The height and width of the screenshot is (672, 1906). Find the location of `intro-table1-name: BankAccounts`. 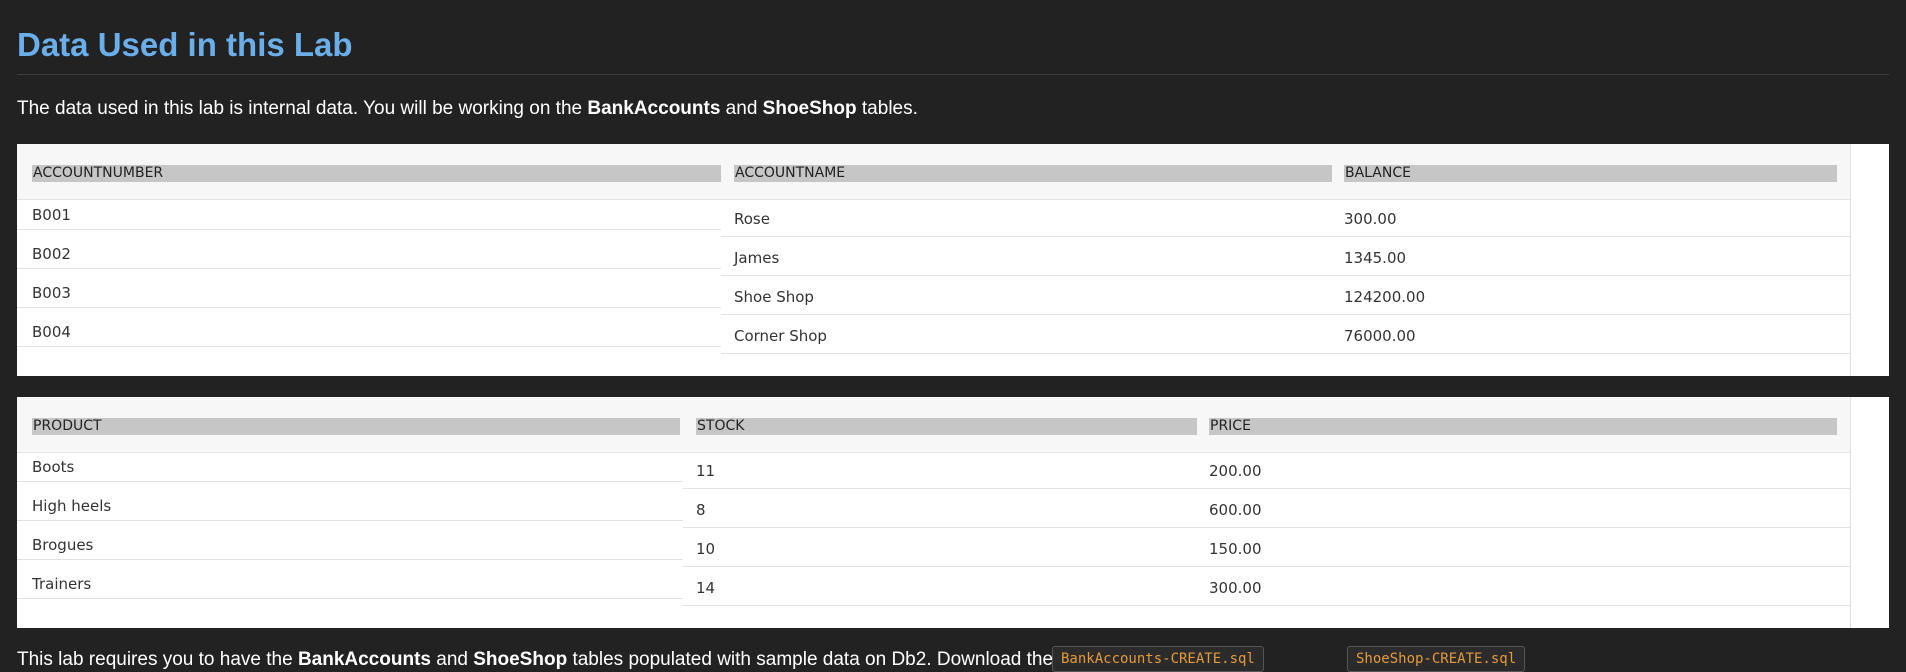

intro-table1-name: BankAccounts is located at coordinates (654, 108).